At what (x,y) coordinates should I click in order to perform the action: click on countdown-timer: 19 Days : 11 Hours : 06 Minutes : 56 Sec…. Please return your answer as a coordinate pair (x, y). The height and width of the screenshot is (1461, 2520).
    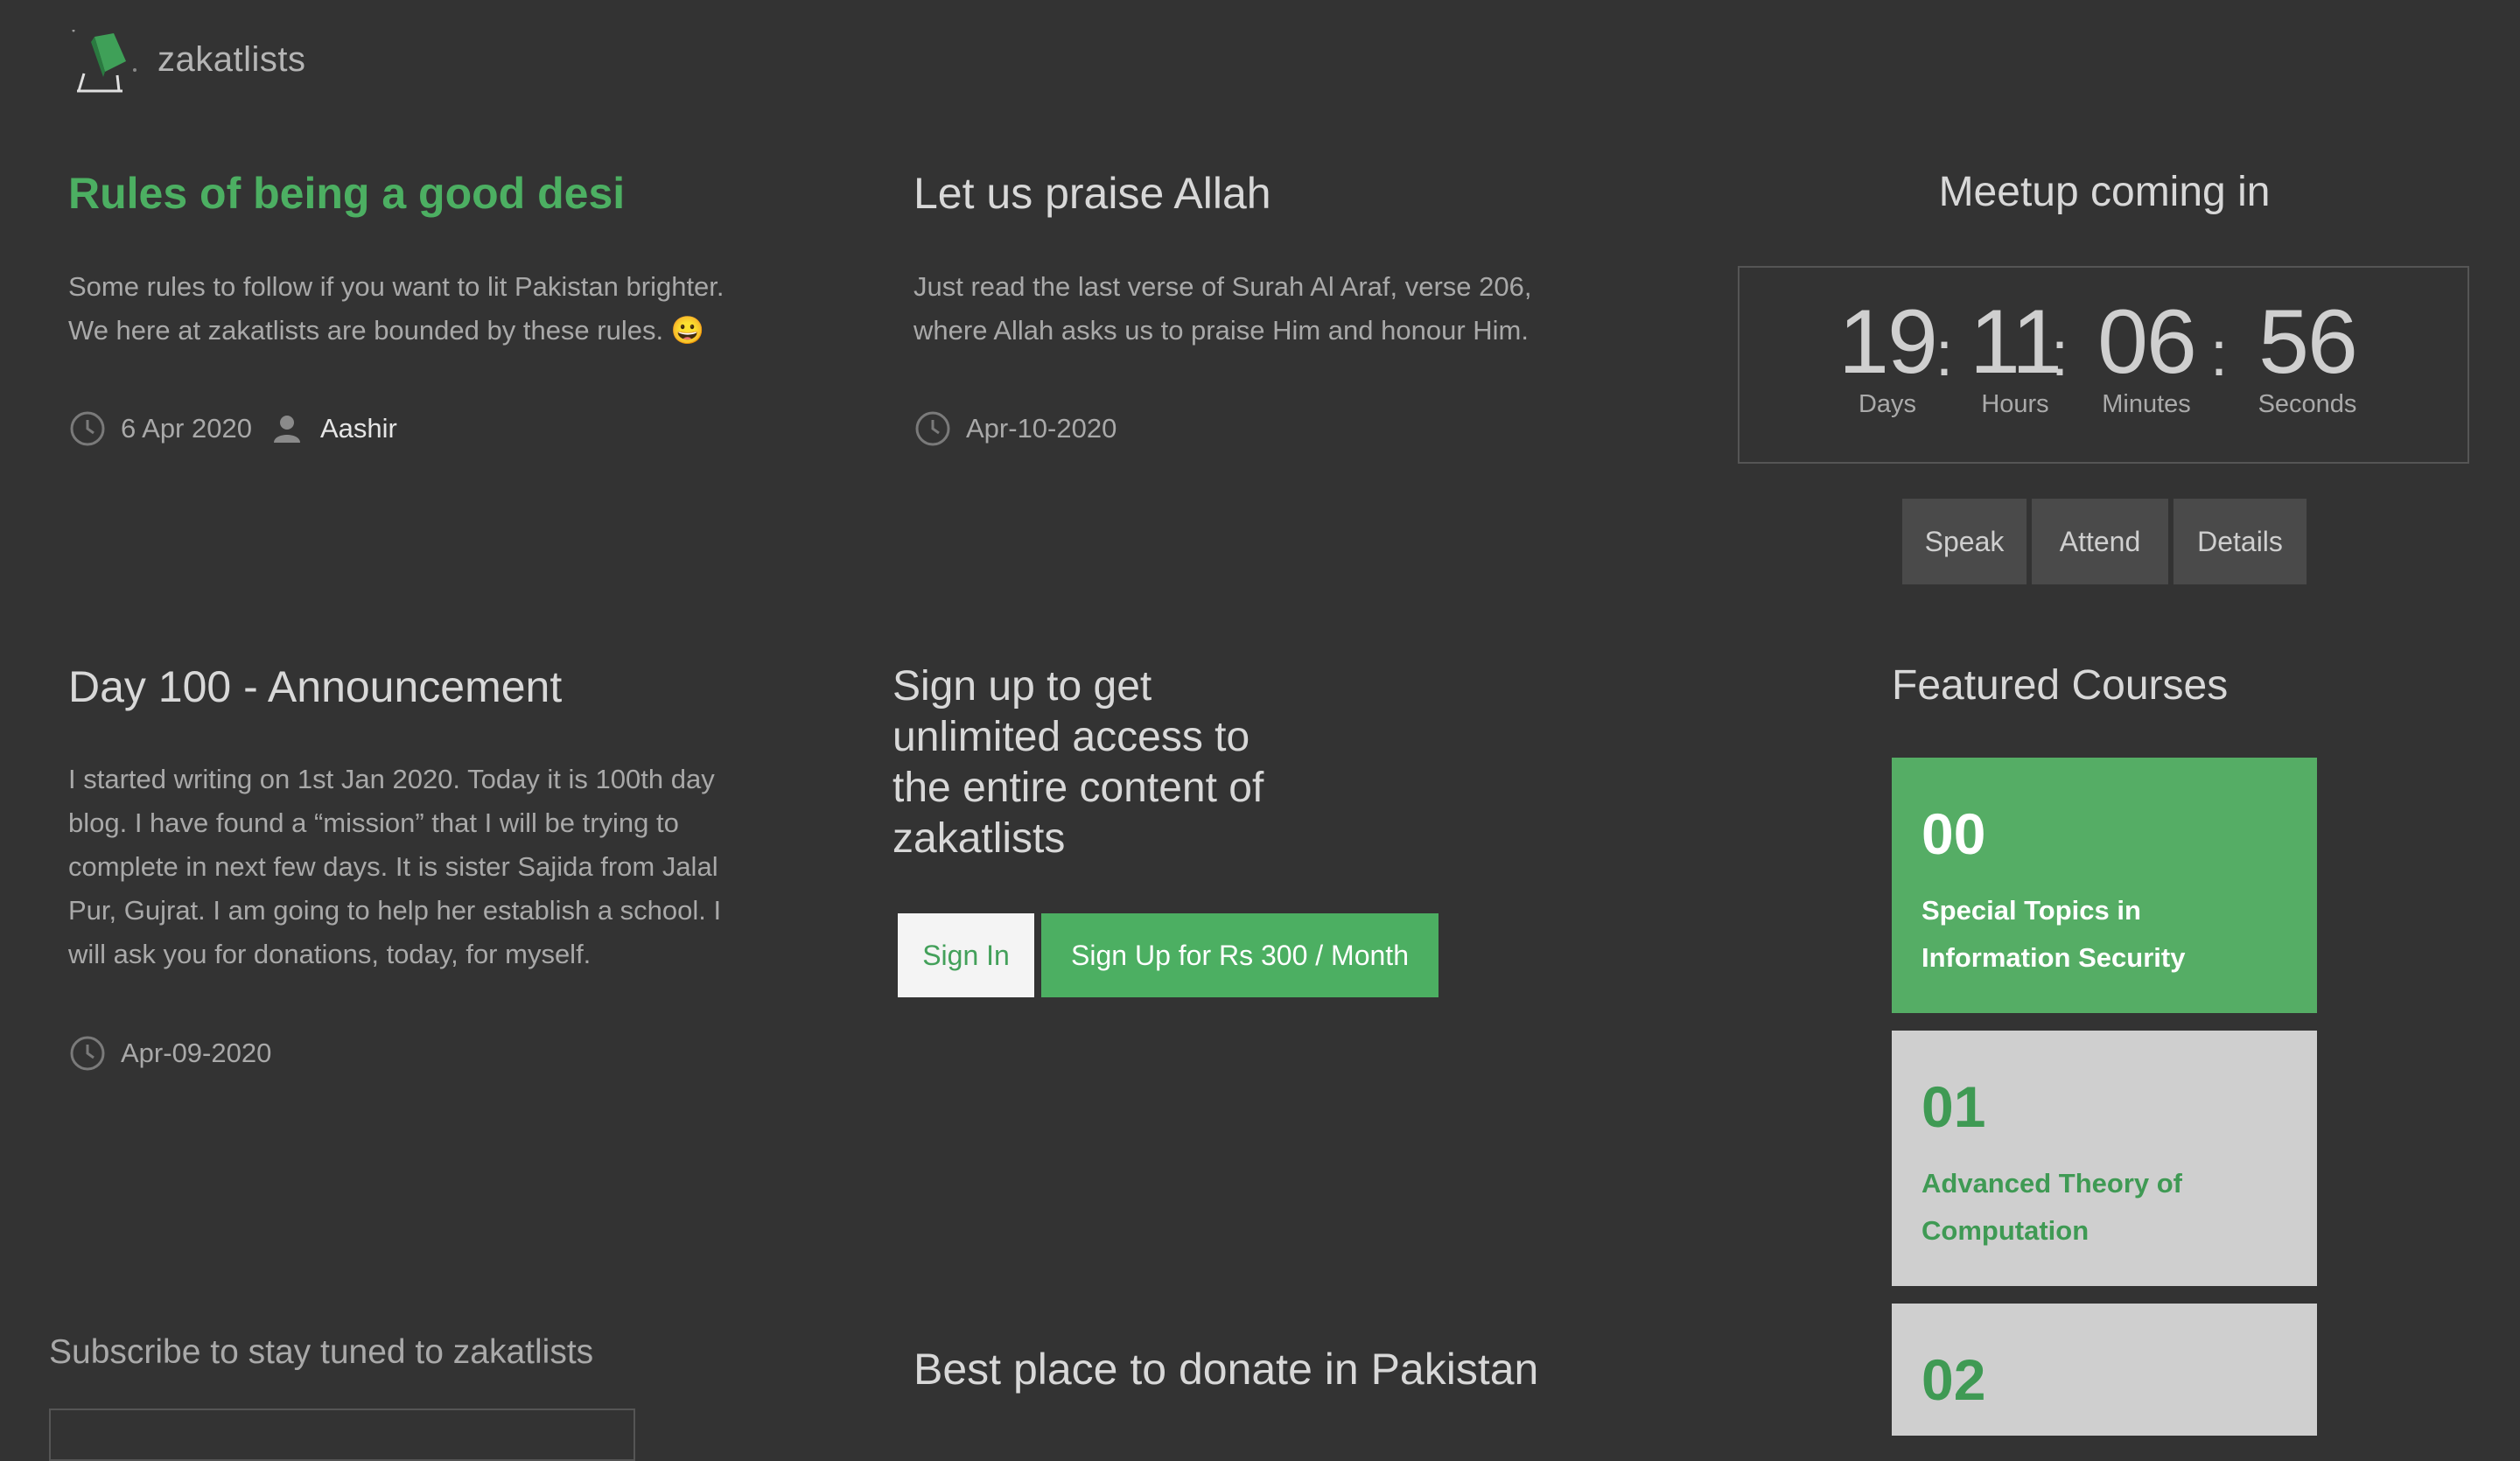
    Looking at the image, I should click on (2103, 365).